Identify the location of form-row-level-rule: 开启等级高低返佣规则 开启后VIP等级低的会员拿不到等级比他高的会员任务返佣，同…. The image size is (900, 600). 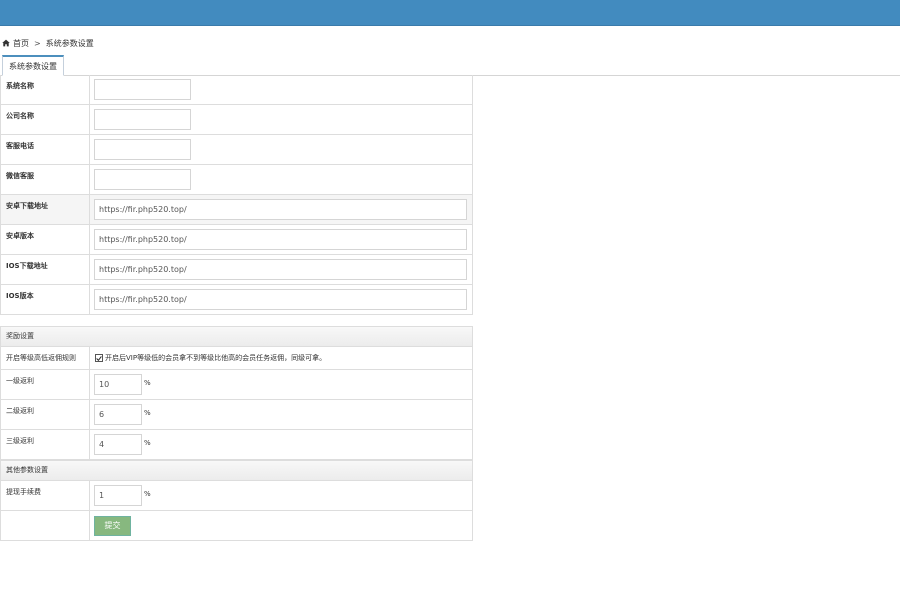
(236, 358).